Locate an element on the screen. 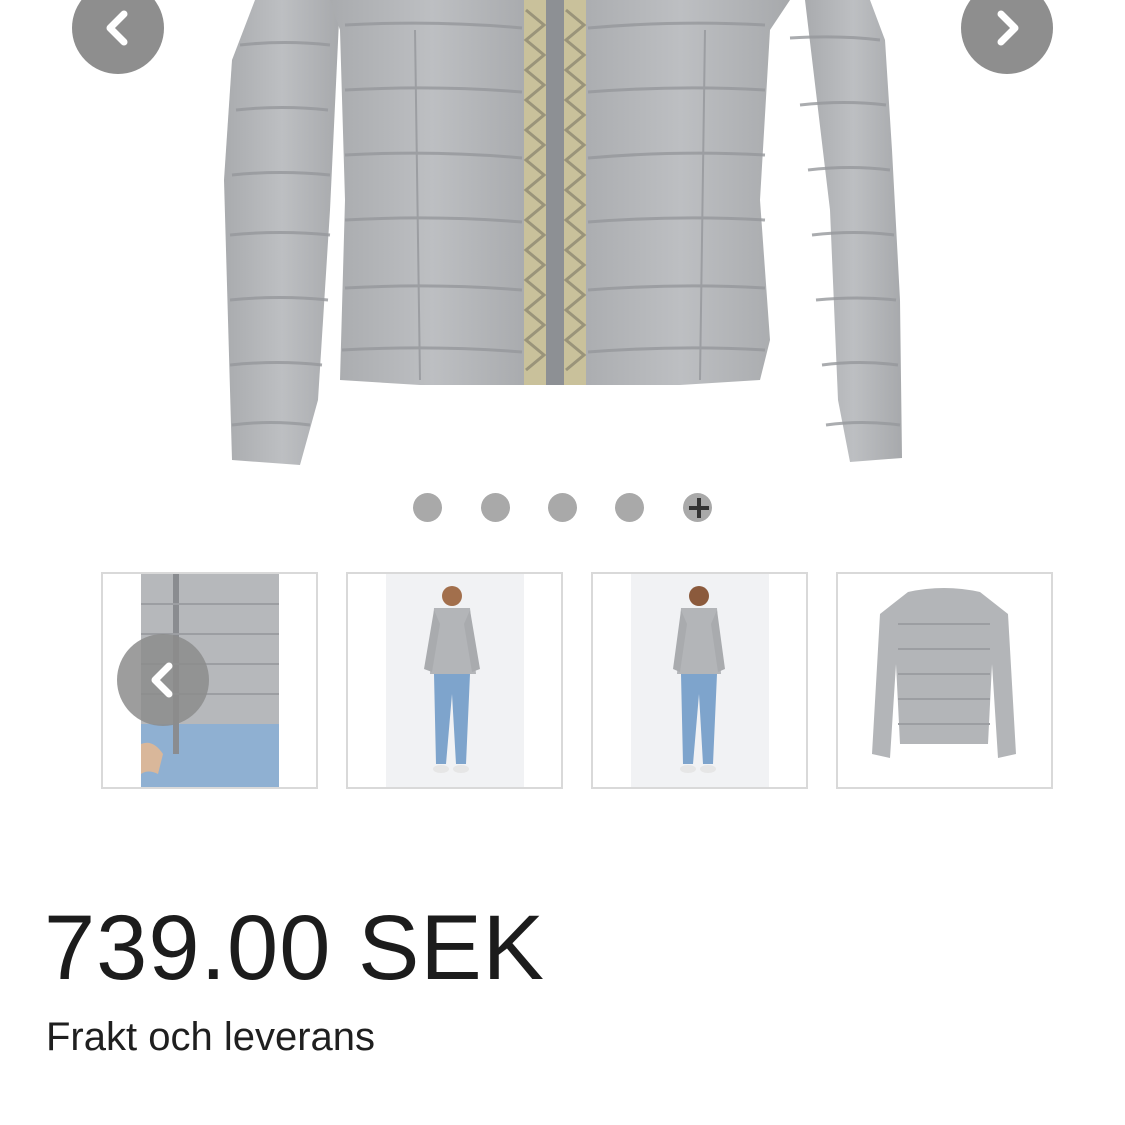 This screenshot has width=1125, height=1125. plus-icon is located at coordinates (699, 508).